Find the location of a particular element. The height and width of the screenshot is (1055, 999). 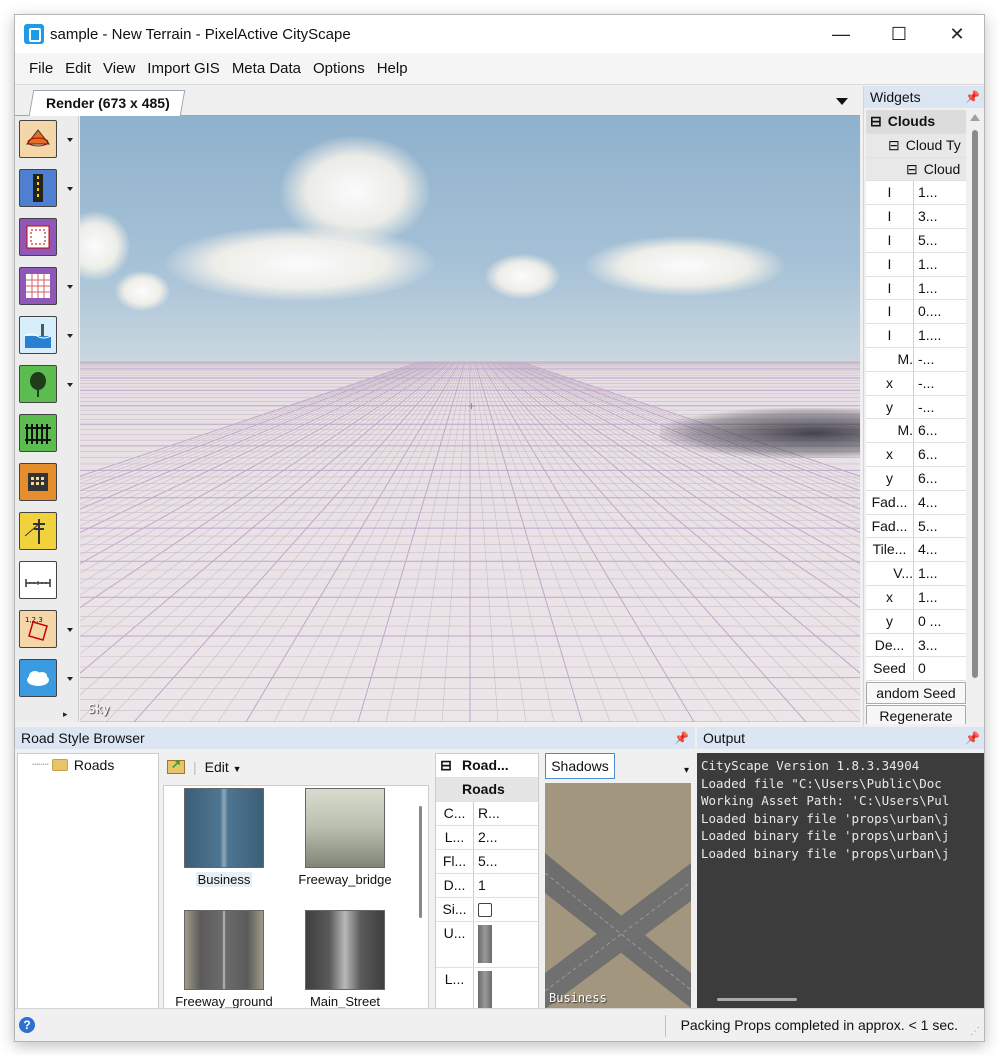

widgets-scrollbar is located at coordinates (975, 417).